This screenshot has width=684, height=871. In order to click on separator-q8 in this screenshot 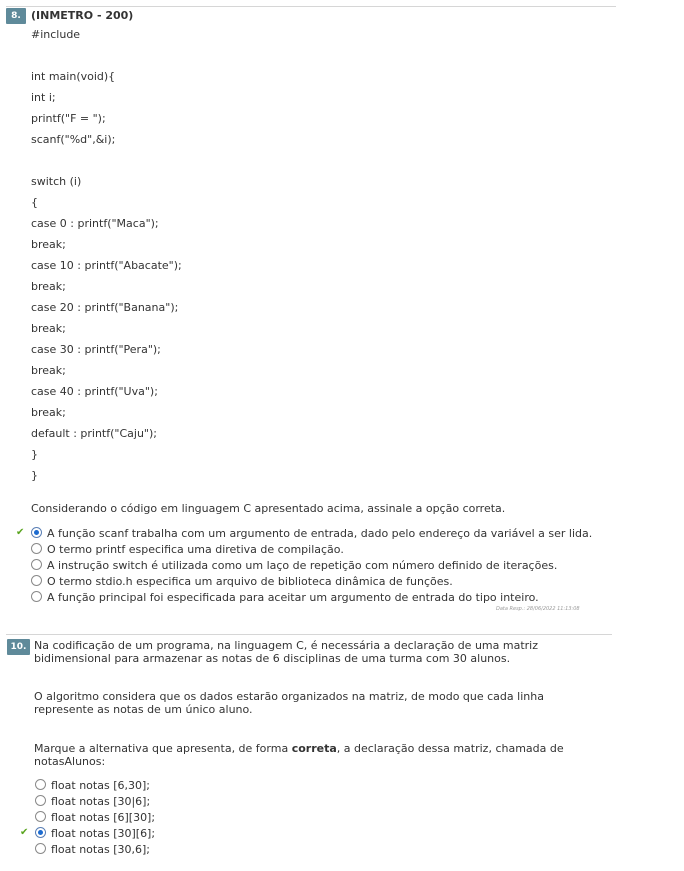, I will do `click(311, 6)`.